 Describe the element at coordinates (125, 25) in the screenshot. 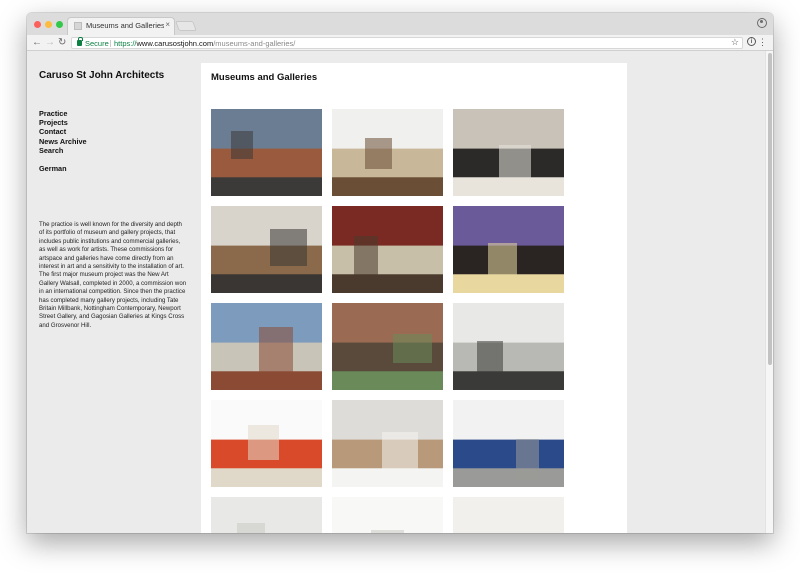

I see `tab-title: Museums and Galleries « Caru` at that location.